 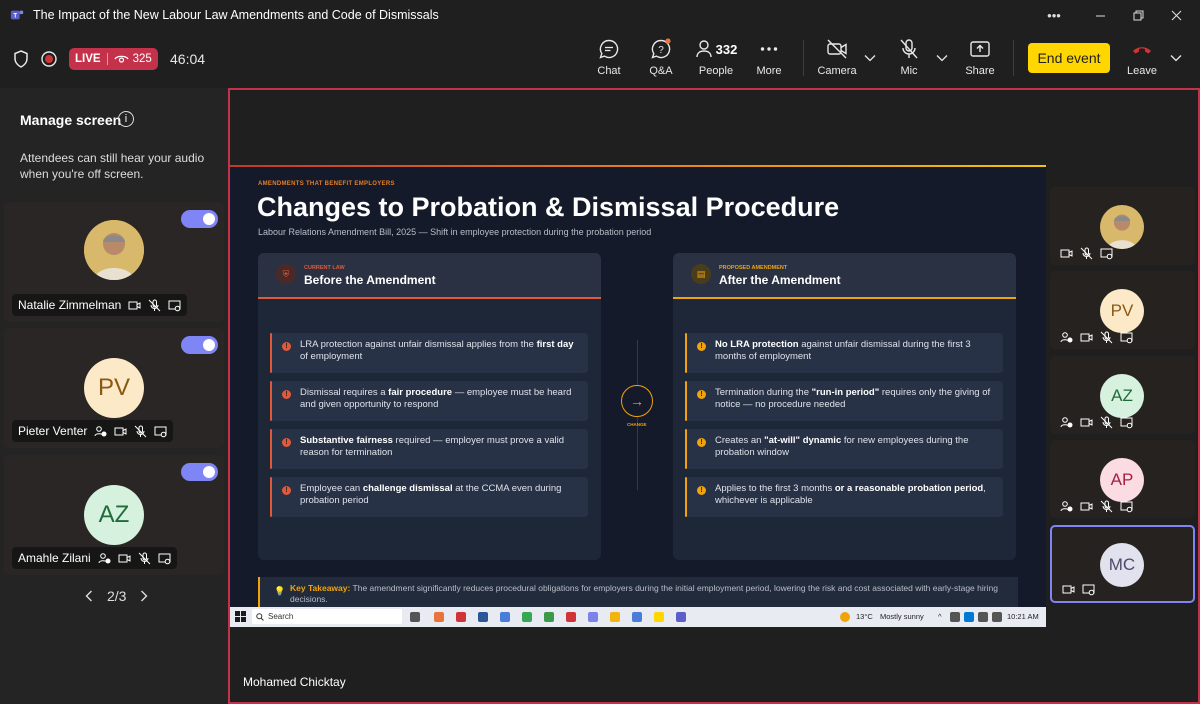 What do you see at coordinates (327, 616) in the screenshot?
I see `taskbar-search: Search` at bounding box center [327, 616].